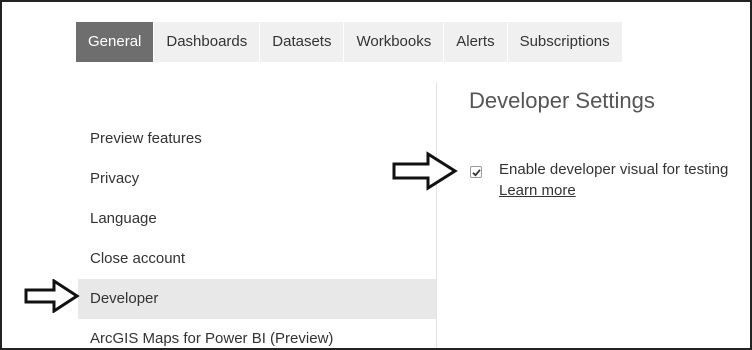 This screenshot has width=752, height=350. Describe the element at coordinates (257, 139) in the screenshot. I see `sidebar-item-preview-features: Preview features` at that location.